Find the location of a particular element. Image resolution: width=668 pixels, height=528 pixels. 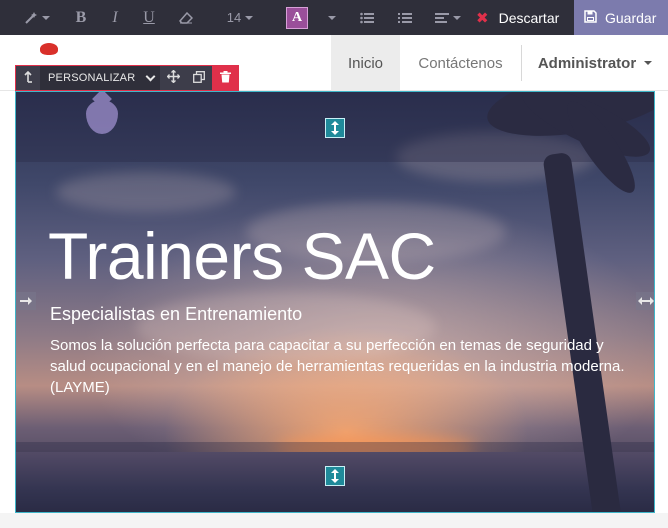

duplicate-snippet-button is located at coordinates (199, 78).